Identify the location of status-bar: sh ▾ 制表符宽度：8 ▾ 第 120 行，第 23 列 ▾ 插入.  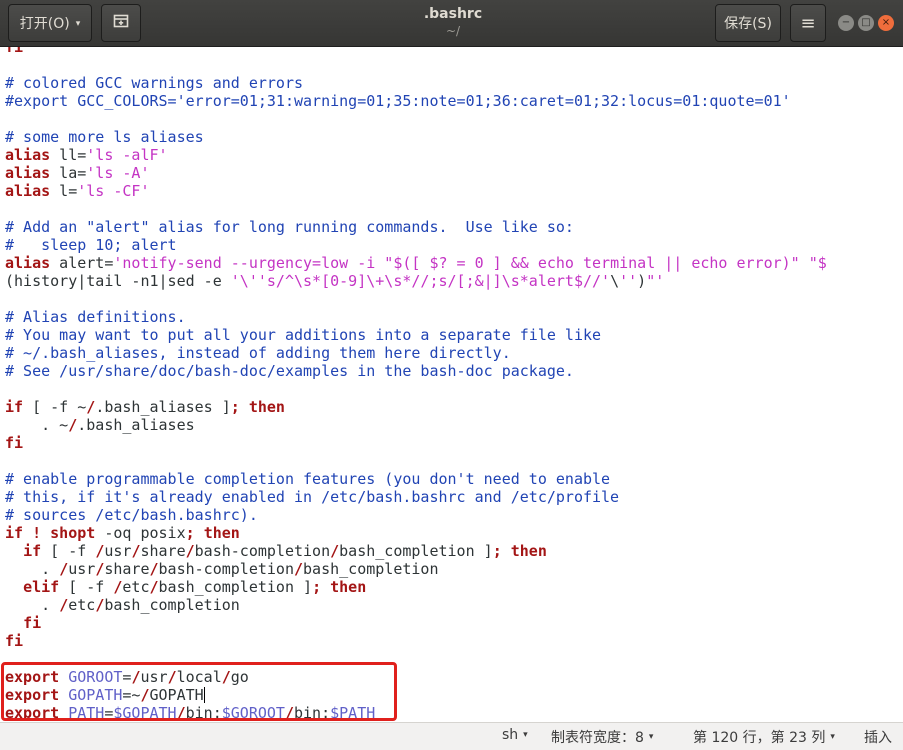
(451, 736).